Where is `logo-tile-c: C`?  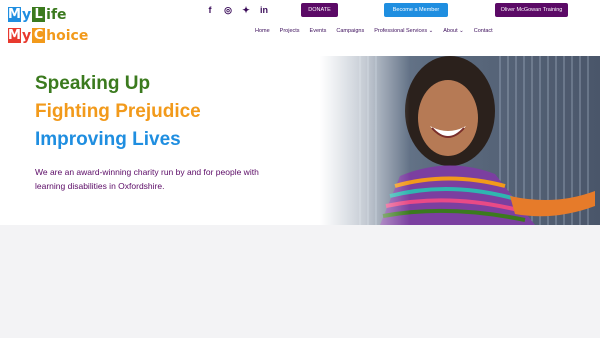 logo-tile-c: C is located at coordinates (39, 35).